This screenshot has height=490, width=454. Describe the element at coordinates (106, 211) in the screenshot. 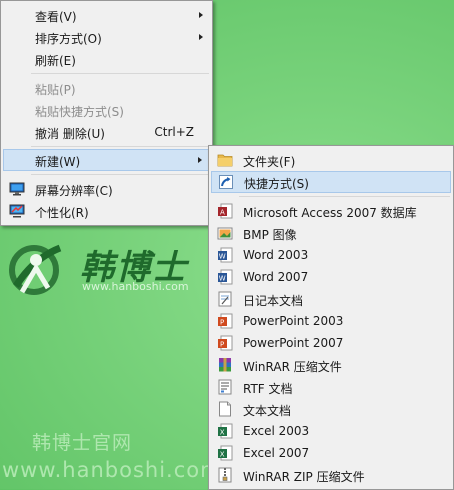

I see `menu-item-personalize: 个性化(R)` at that location.